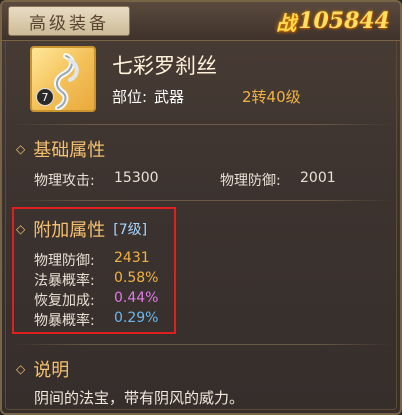  Describe the element at coordinates (201, 21) in the screenshot. I see `tooltip-header: 高级装备 战 105844` at that location.